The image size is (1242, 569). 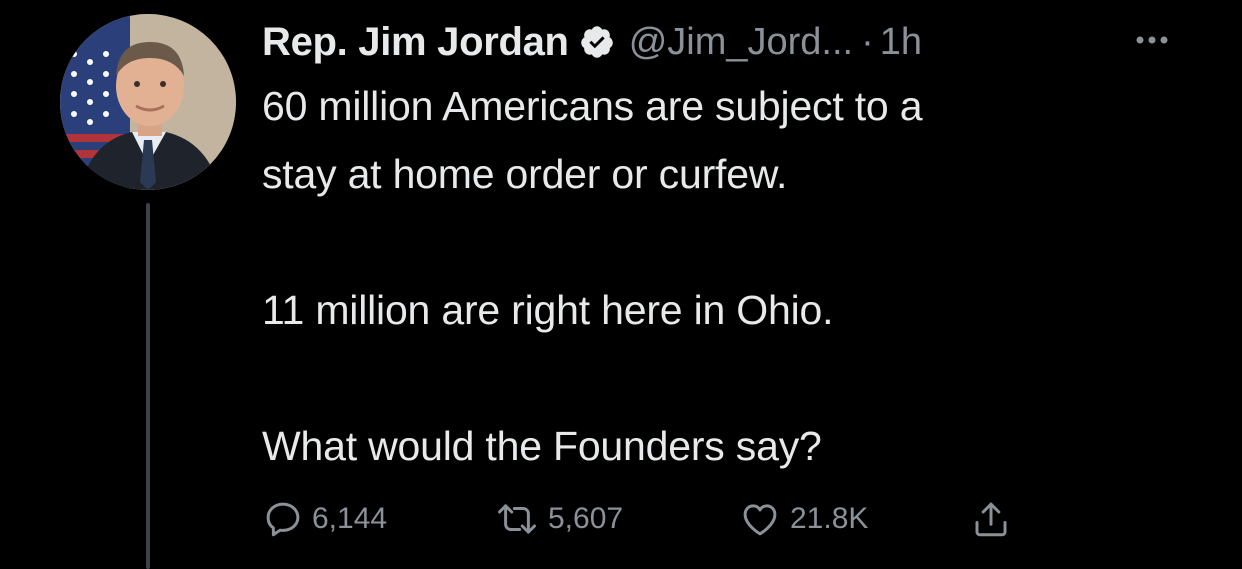 What do you see at coordinates (148, 386) in the screenshot?
I see `thread-connector-line` at bounding box center [148, 386].